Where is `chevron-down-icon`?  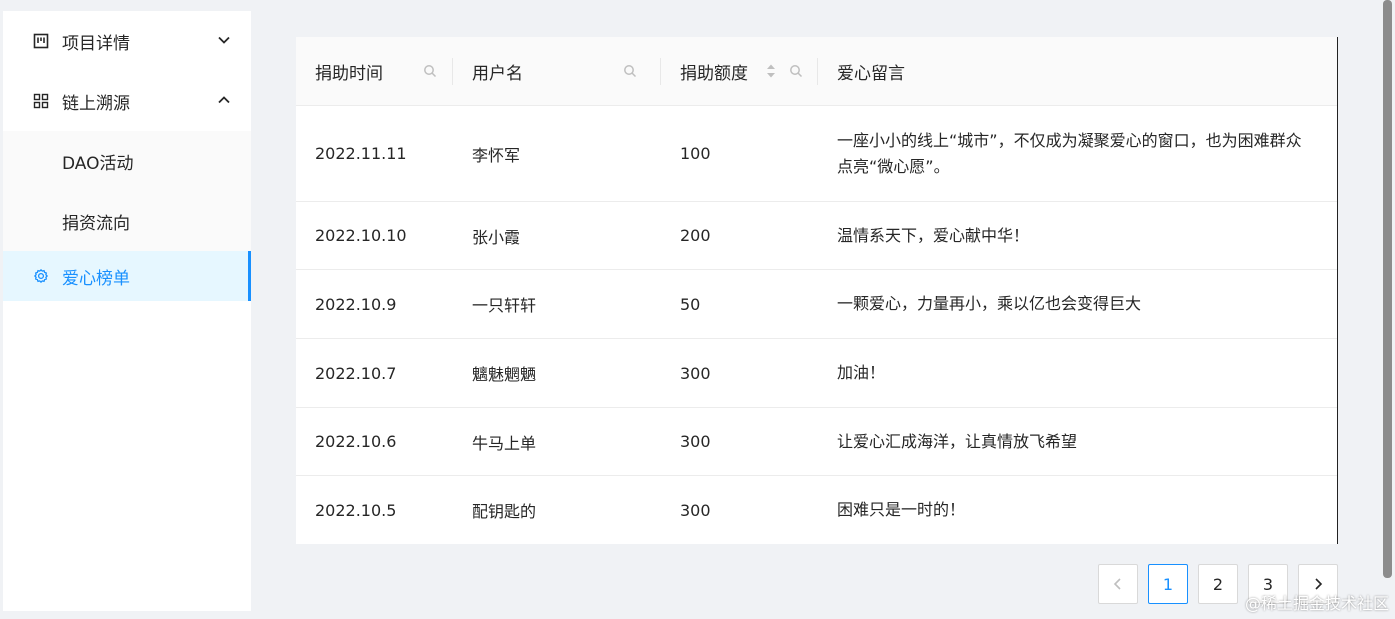 chevron-down-icon is located at coordinates (224, 40).